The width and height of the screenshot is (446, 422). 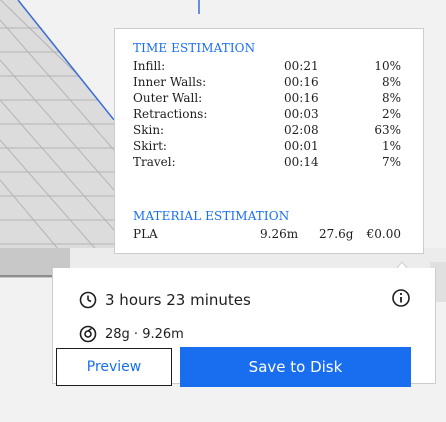 What do you see at coordinates (391, 114) in the screenshot?
I see `row-percent: 2%` at bounding box center [391, 114].